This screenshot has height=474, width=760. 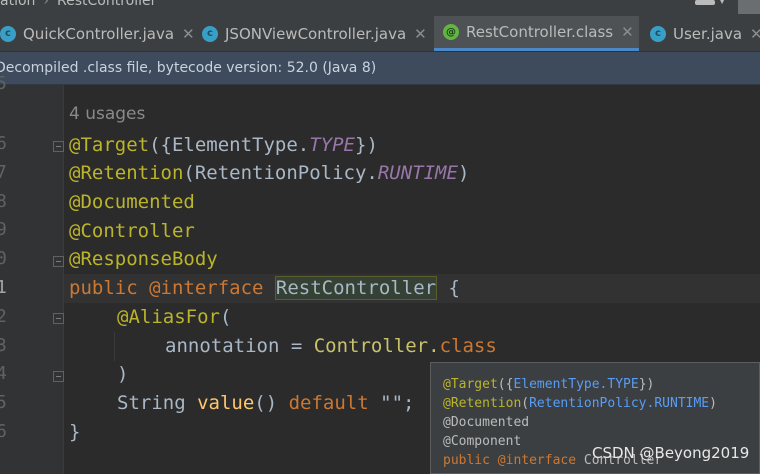 What do you see at coordinates (3, 229) in the screenshot?
I see `line-number: 9` at bounding box center [3, 229].